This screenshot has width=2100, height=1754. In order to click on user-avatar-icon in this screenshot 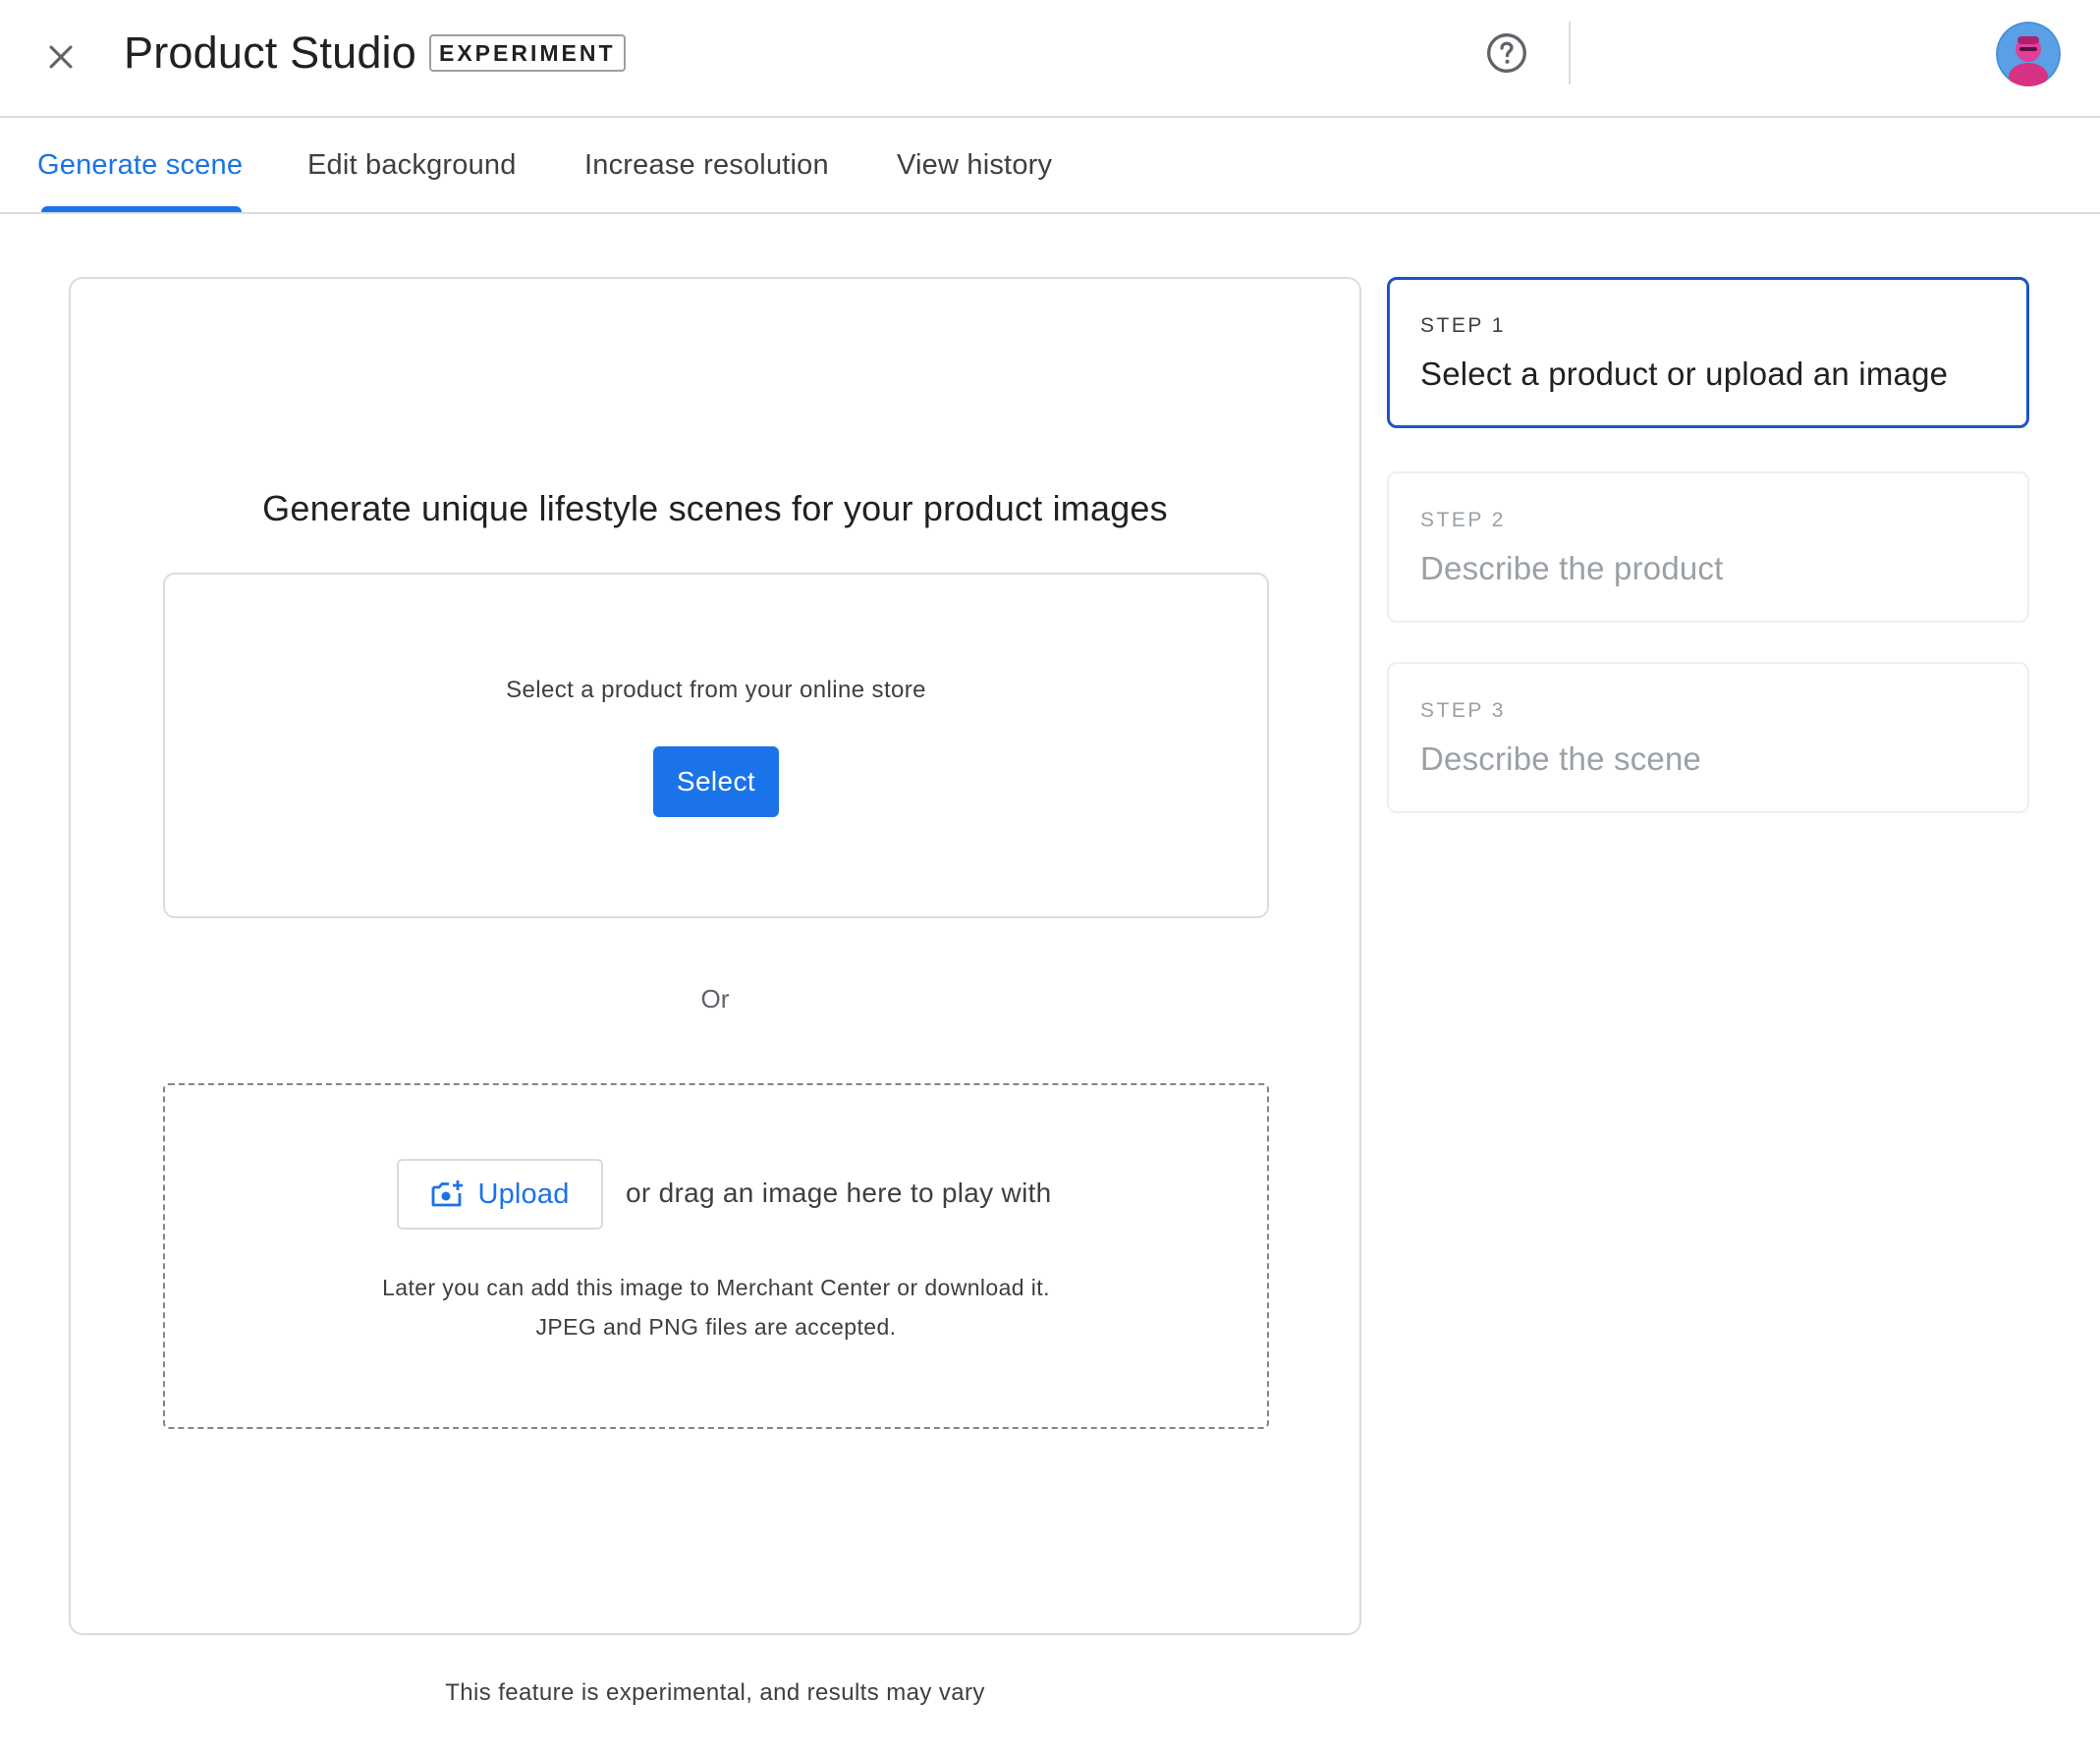, I will do `click(2029, 54)`.